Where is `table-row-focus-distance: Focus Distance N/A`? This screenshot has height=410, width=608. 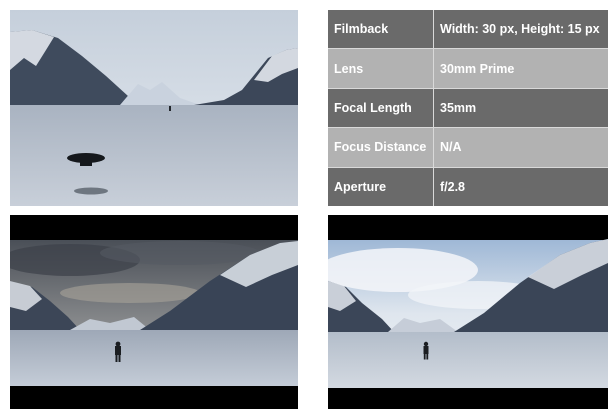
table-row-focus-distance: Focus Distance N/A is located at coordinates (468, 147).